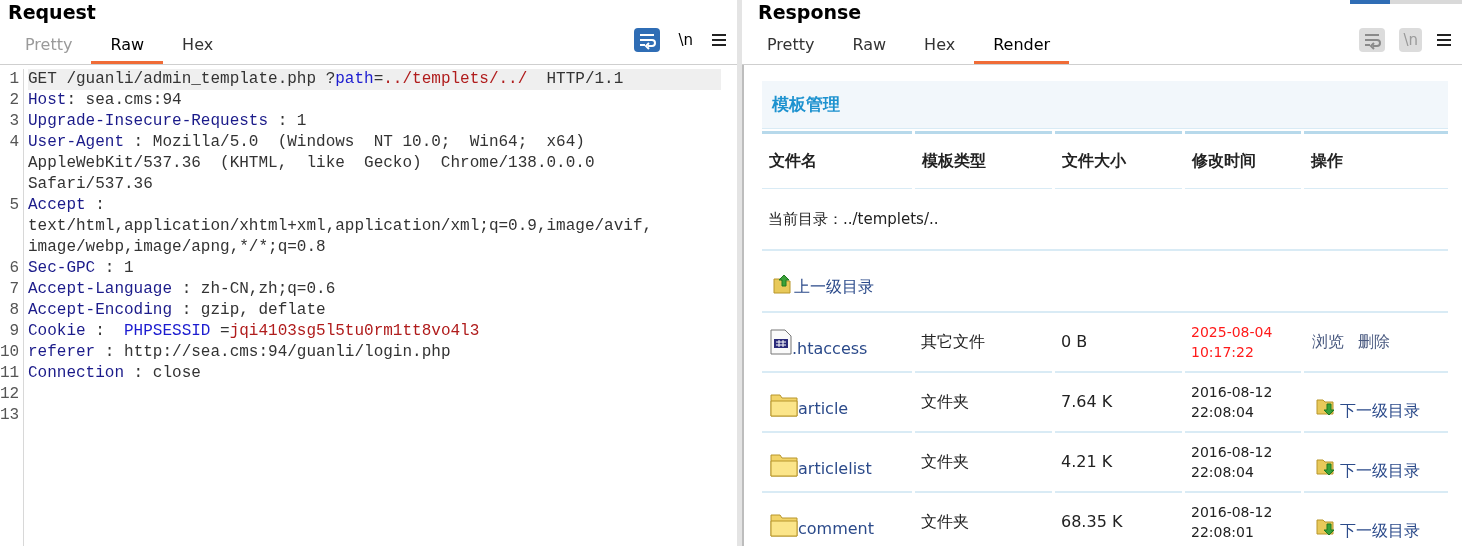 The height and width of the screenshot is (546, 1462). Describe the element at coordinates (358, 142) in the screenshot. I see `code-text: : Mozilla/5.0 (Windows NT 10.0; Win64; x64)` at that location.